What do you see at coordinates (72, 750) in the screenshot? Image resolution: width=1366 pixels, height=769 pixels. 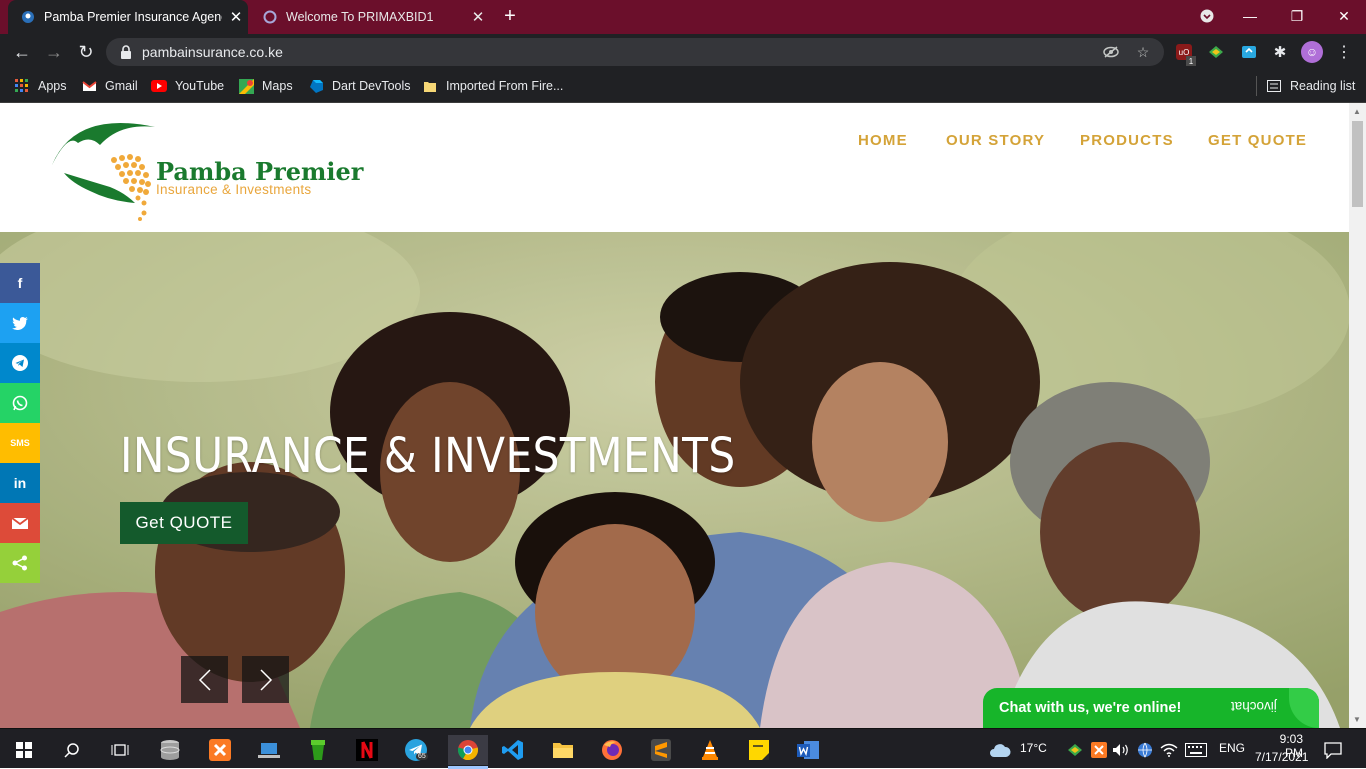 I see `search-icon` at bounding box center [72, 750].